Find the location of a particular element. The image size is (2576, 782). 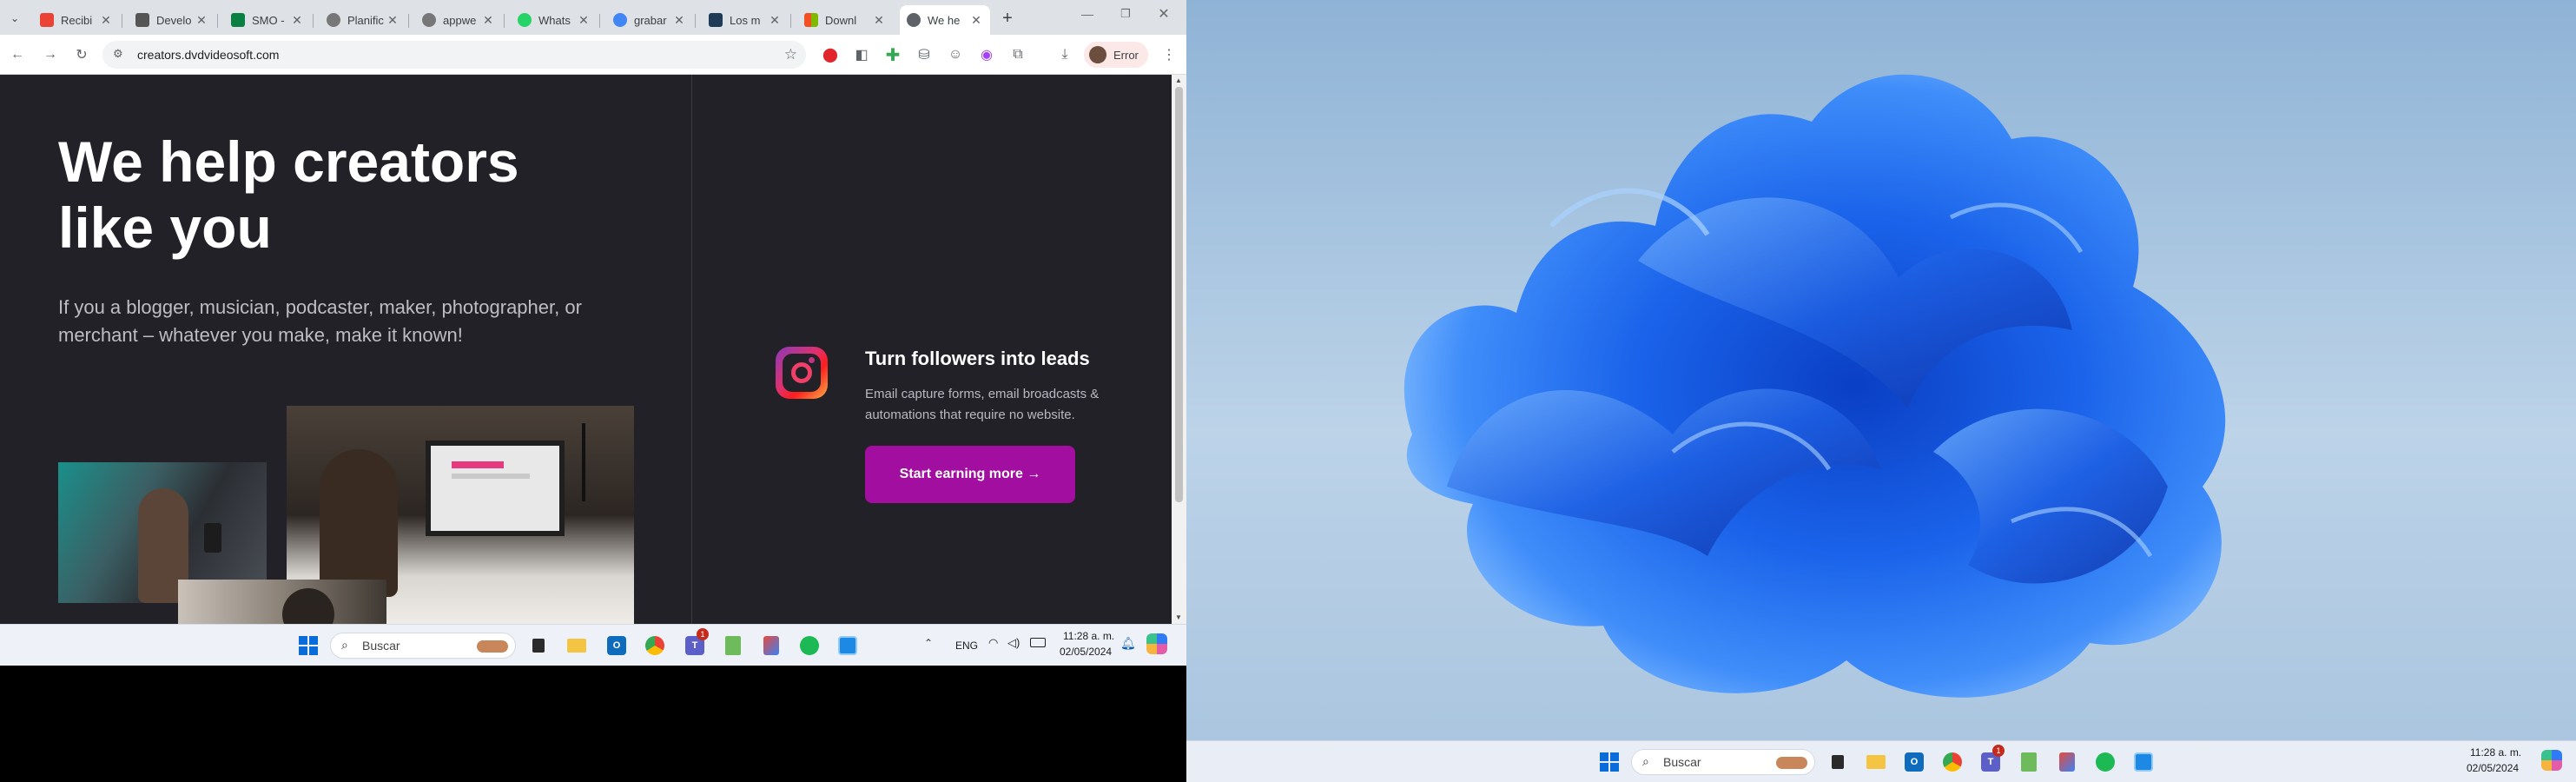

tab-3: Planific ✕ is located at coordinates (363, 20).